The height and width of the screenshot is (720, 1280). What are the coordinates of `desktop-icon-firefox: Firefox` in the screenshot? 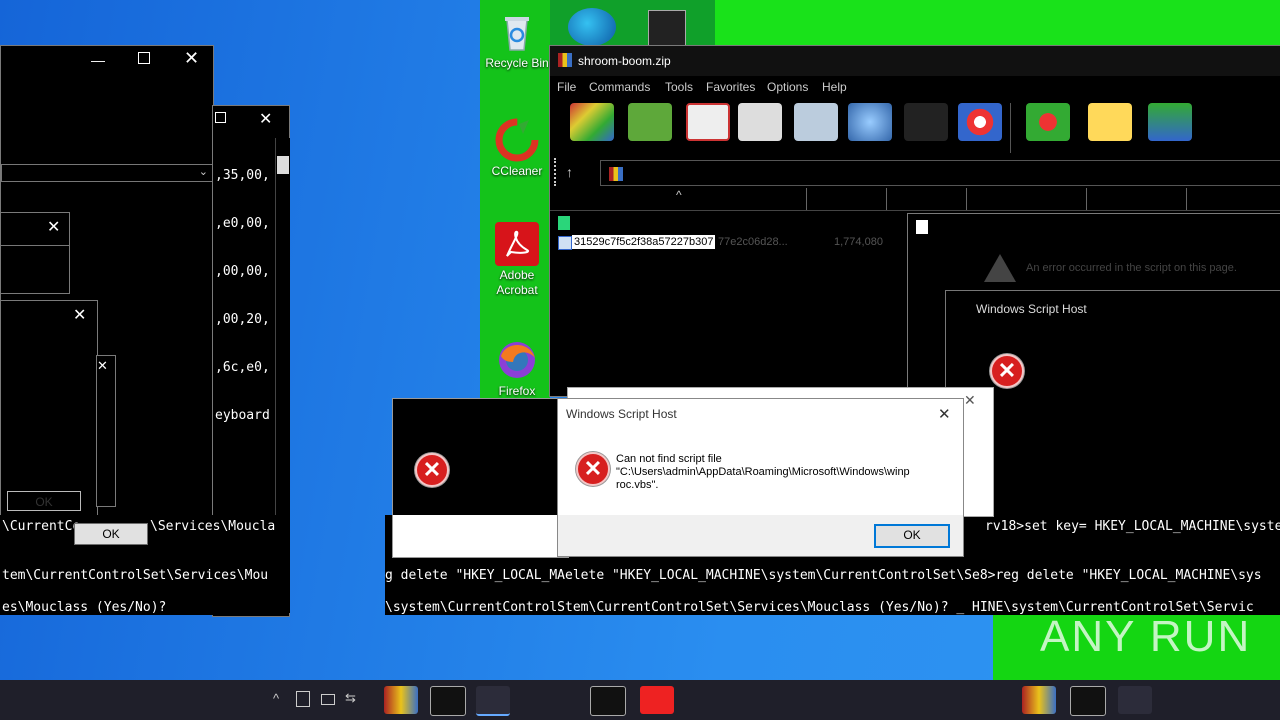 It's located at (517, 368).